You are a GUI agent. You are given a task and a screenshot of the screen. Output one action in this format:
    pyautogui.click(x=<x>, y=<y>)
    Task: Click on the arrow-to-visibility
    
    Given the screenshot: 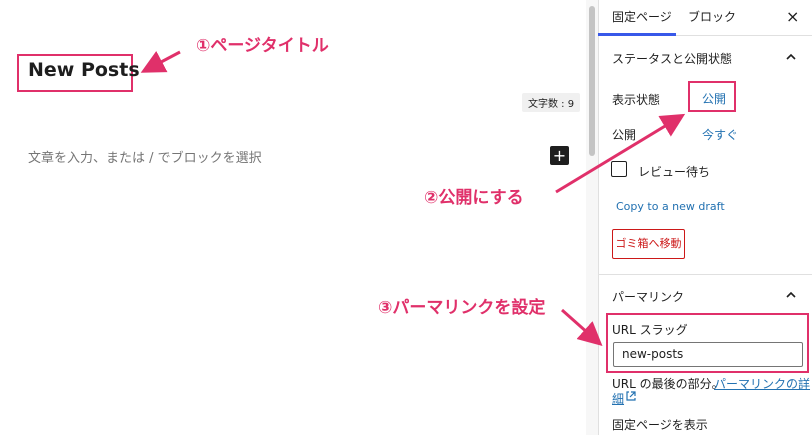 What is the action you would take?
    pyautogui.click(x=620, y=153)
    